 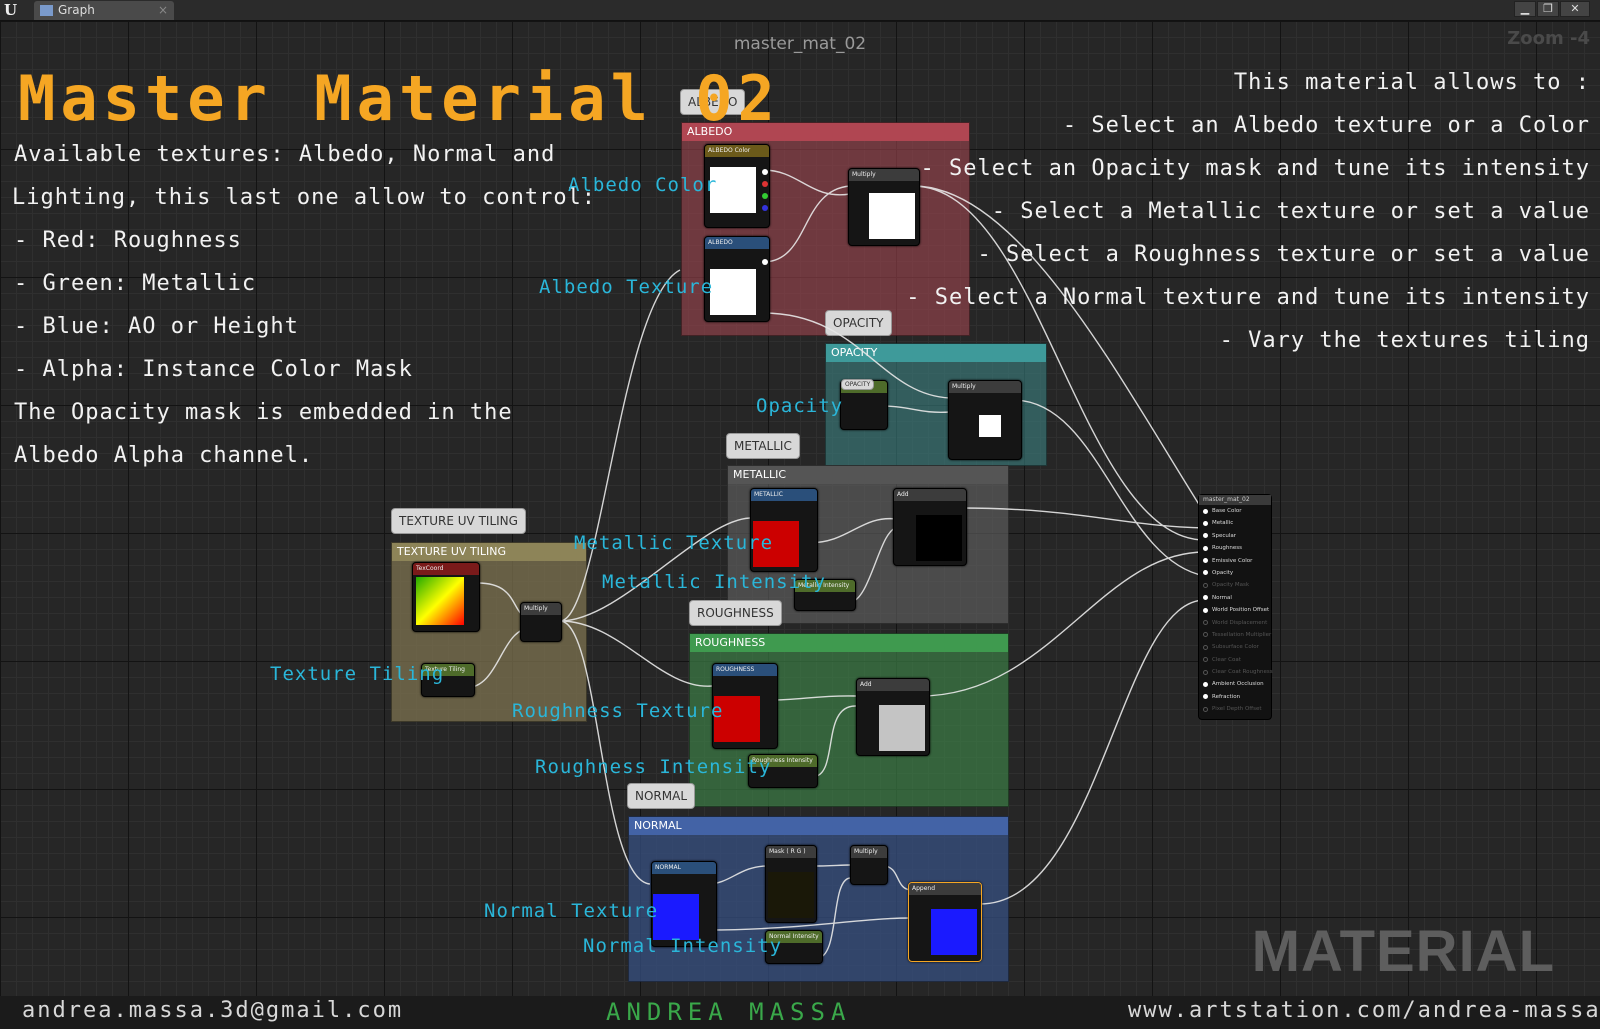 What do you see at coordinates (618, 711) in the screenshot?
I see `annotation-roughness-texture: Roughness Texture` at bounding box center [618, 711].